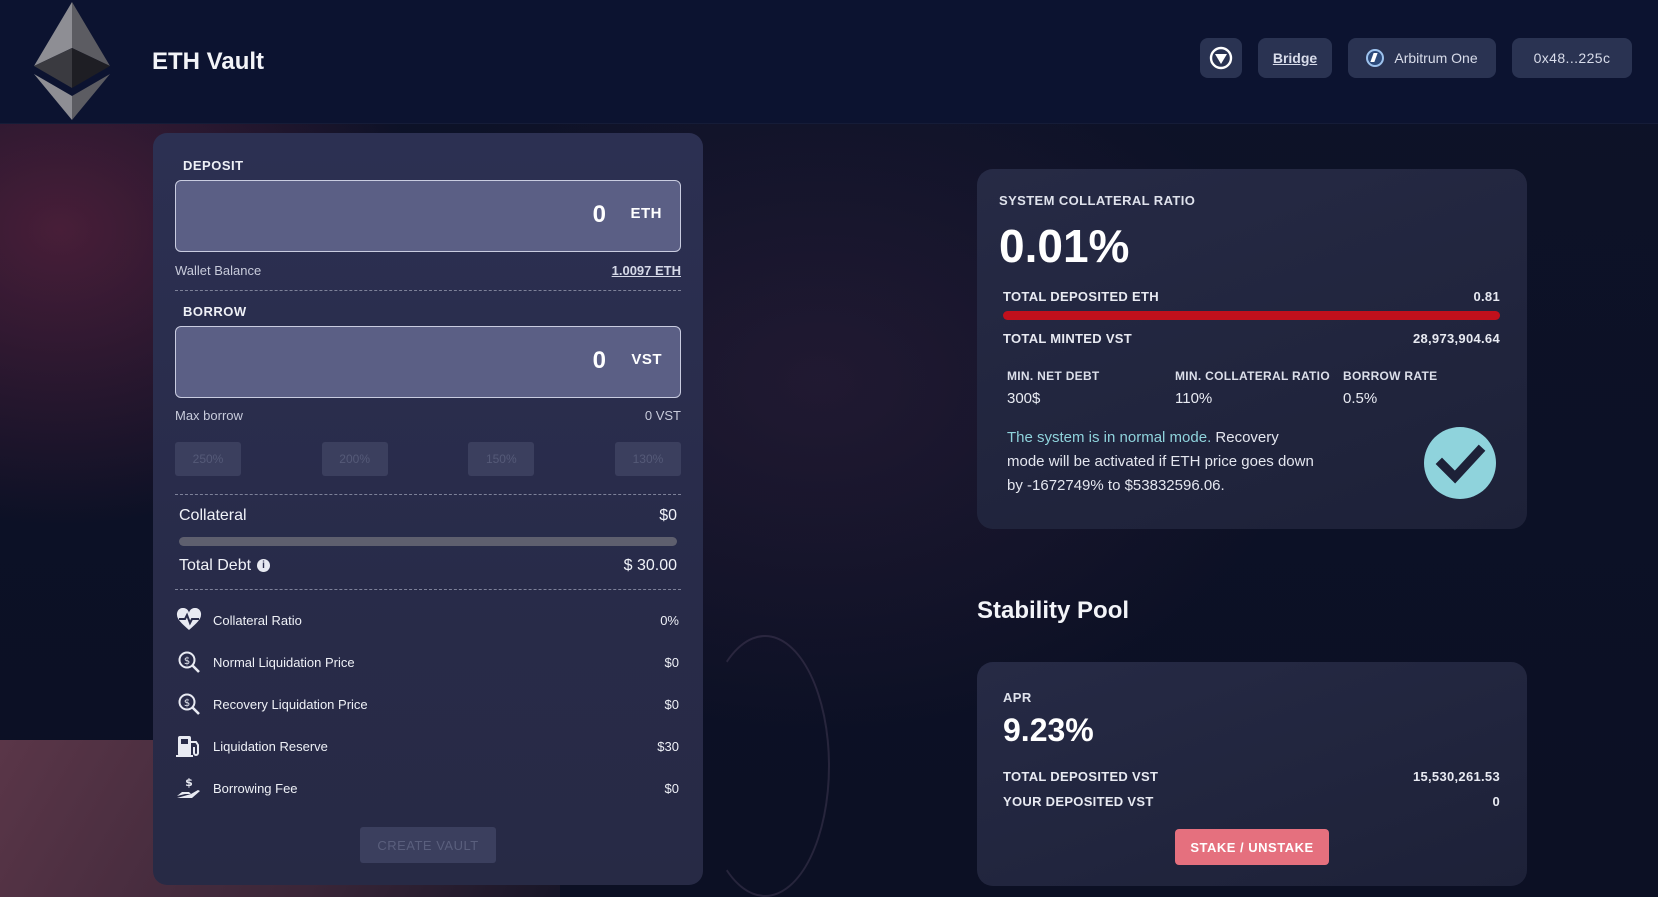 The width and height of the screenshot is (1658, 897). What do you see at coordinates (669, 620) in the screenshot?
I see `stat-value: 0%` at bounding box center [669, 620].